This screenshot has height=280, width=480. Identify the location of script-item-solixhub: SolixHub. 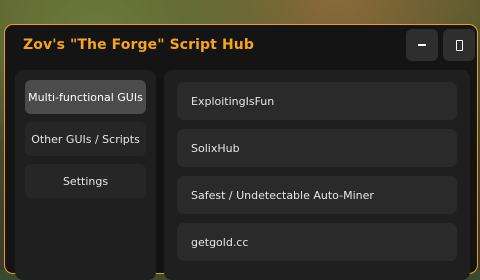
(317, 148).